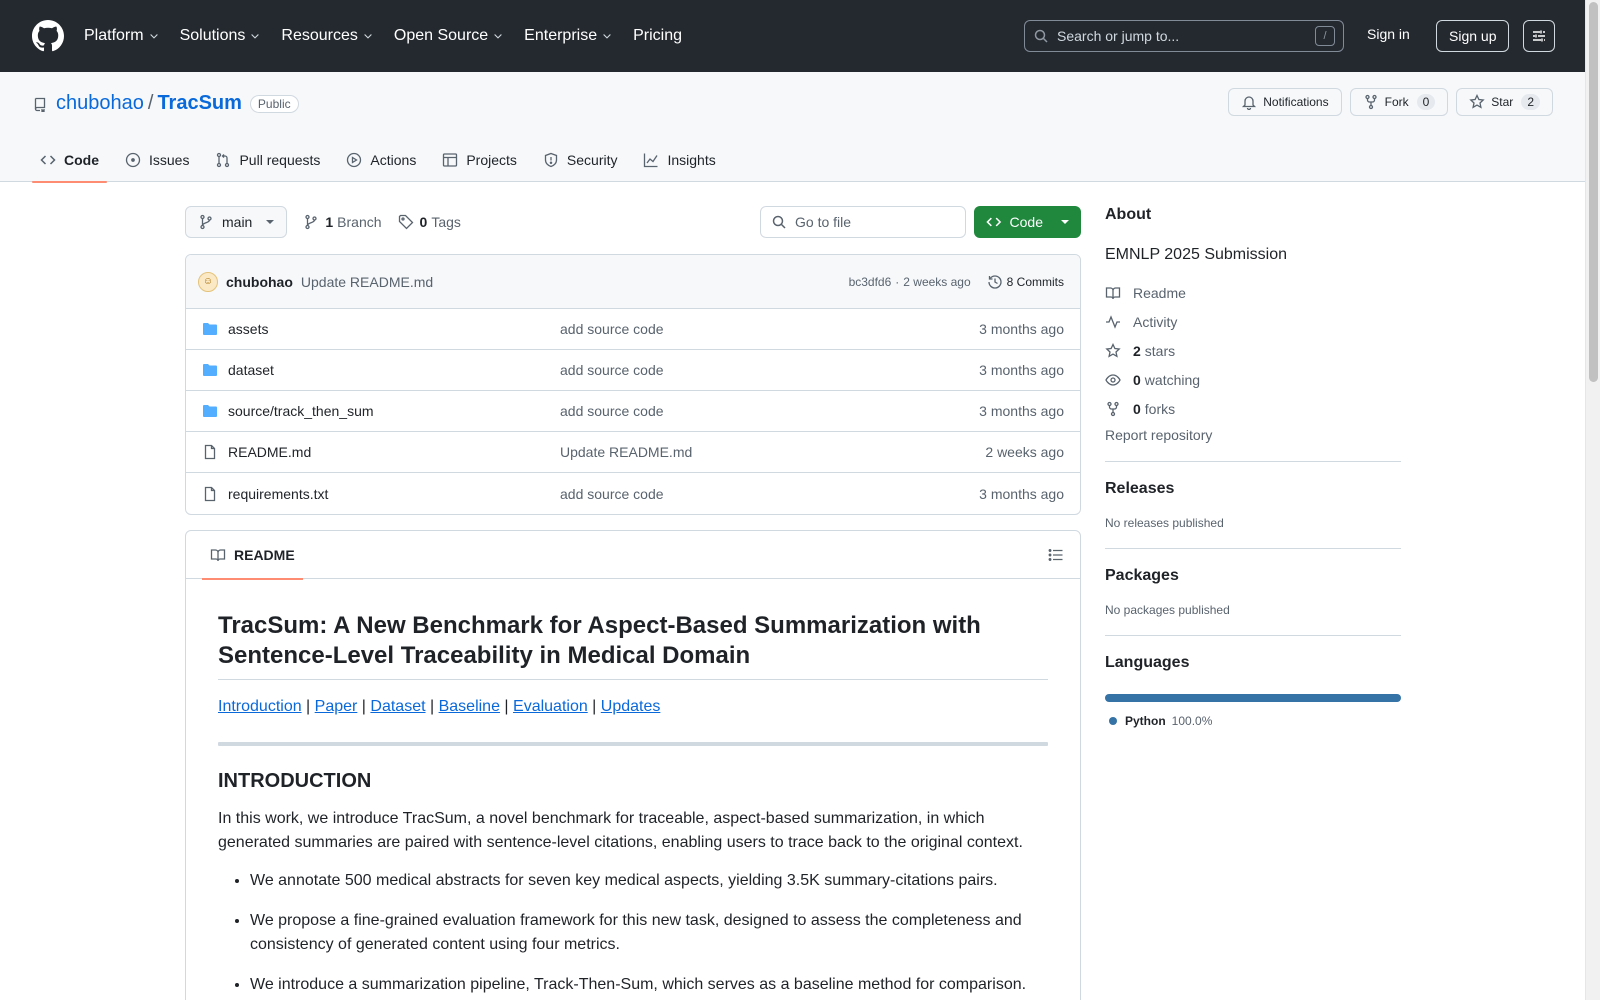 Image resolution: width=1600 pixels, height=1000 pixels. I want to click on tab-pull-requests-label: Pull requests, so click(280, 160).